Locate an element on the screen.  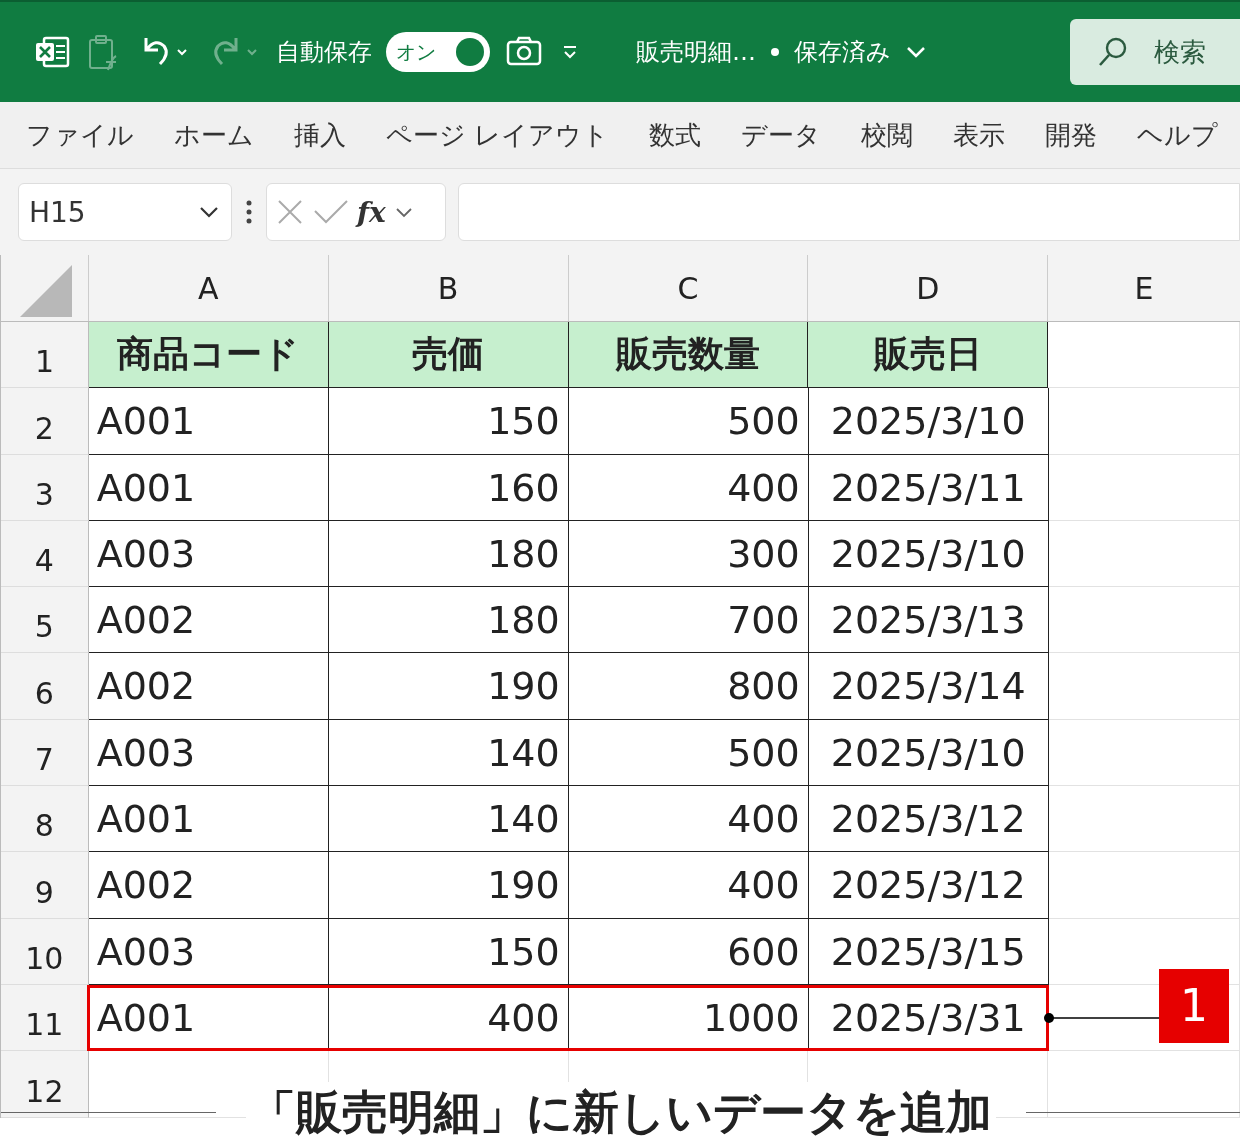
table-cell: 700 is located at coordinates (688, 620).